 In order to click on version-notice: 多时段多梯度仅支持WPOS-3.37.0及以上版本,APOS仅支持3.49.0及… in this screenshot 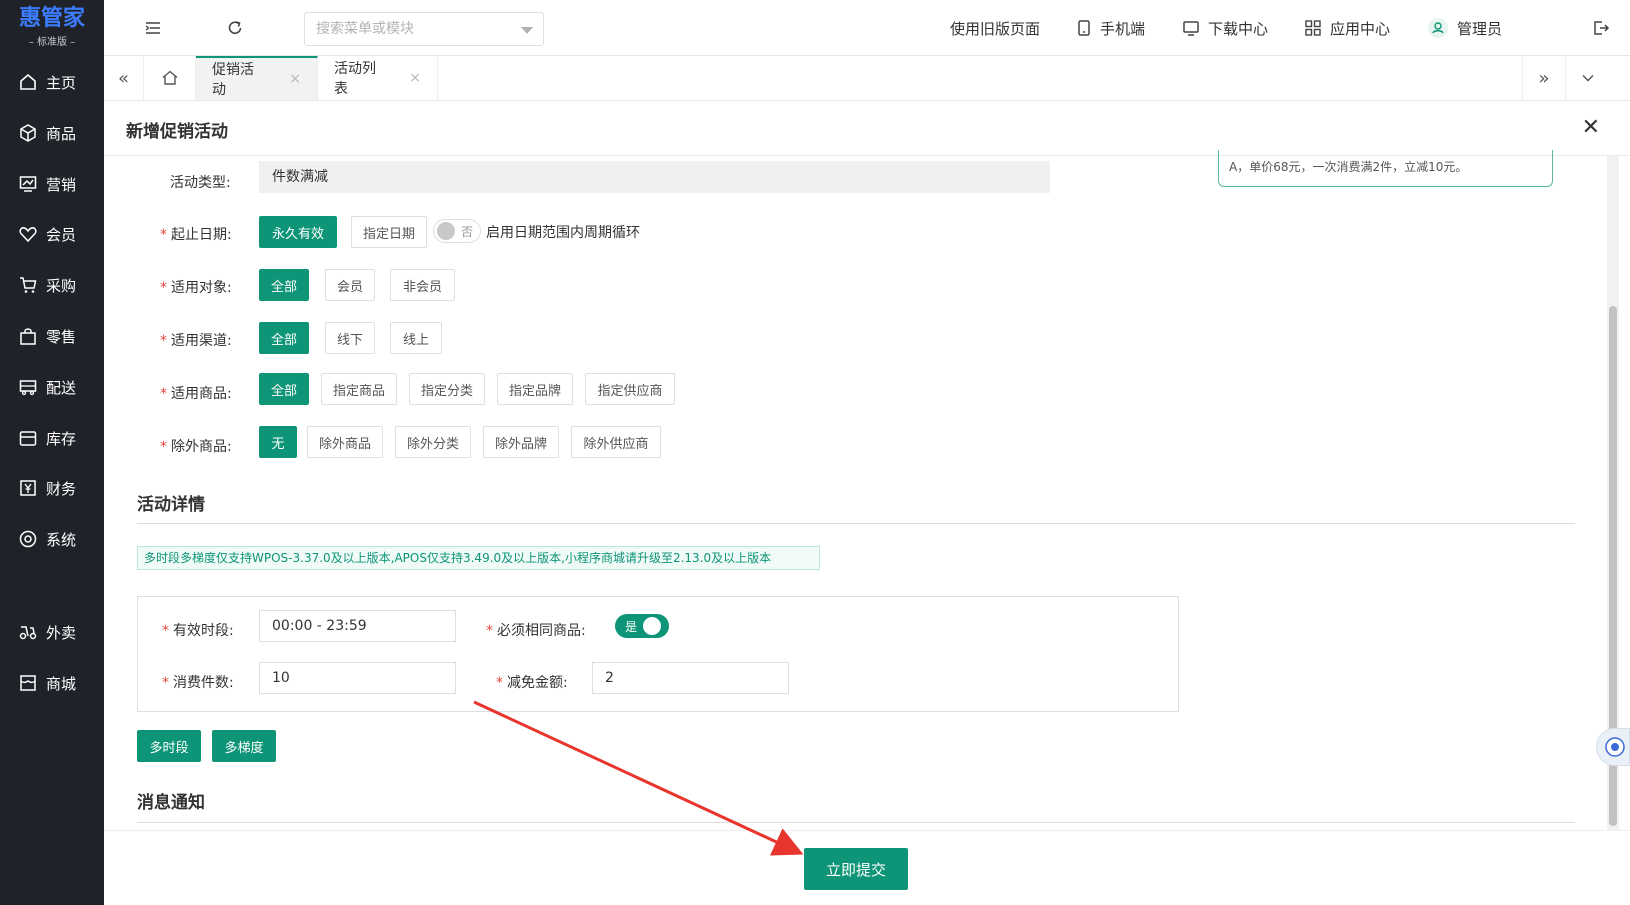, I will do `click(478, 558)`.